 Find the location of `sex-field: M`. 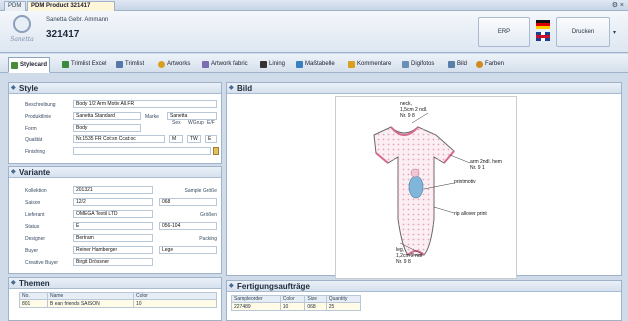

sex-field: M is located at coordinates (176, 139).